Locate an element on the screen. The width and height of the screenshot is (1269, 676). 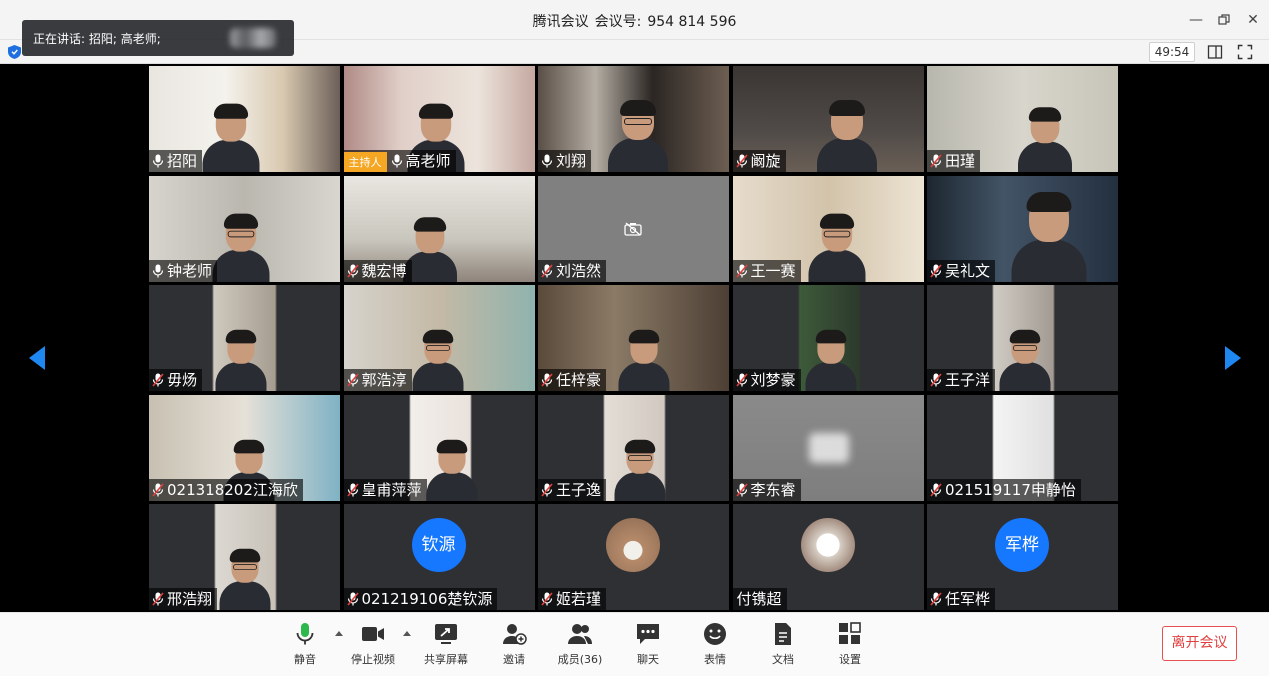
video-options-caret-icon is located at coordinates (407, 633).